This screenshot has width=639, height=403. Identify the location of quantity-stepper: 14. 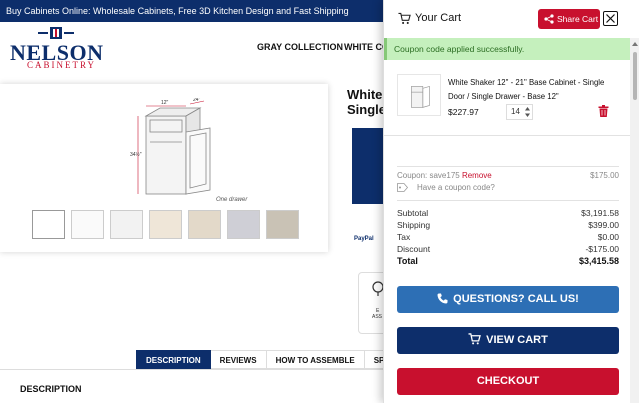
(519, 112).